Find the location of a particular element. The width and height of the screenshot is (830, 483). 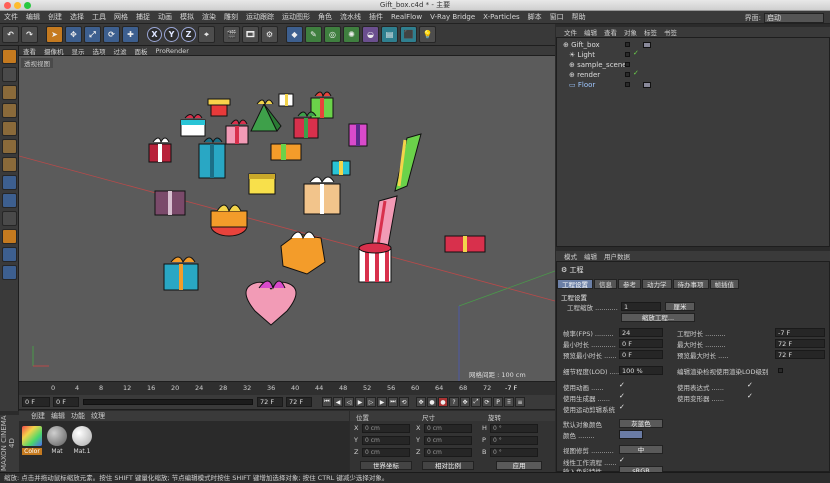

min-time-field: 0 F is located at coordinates (641, 343).